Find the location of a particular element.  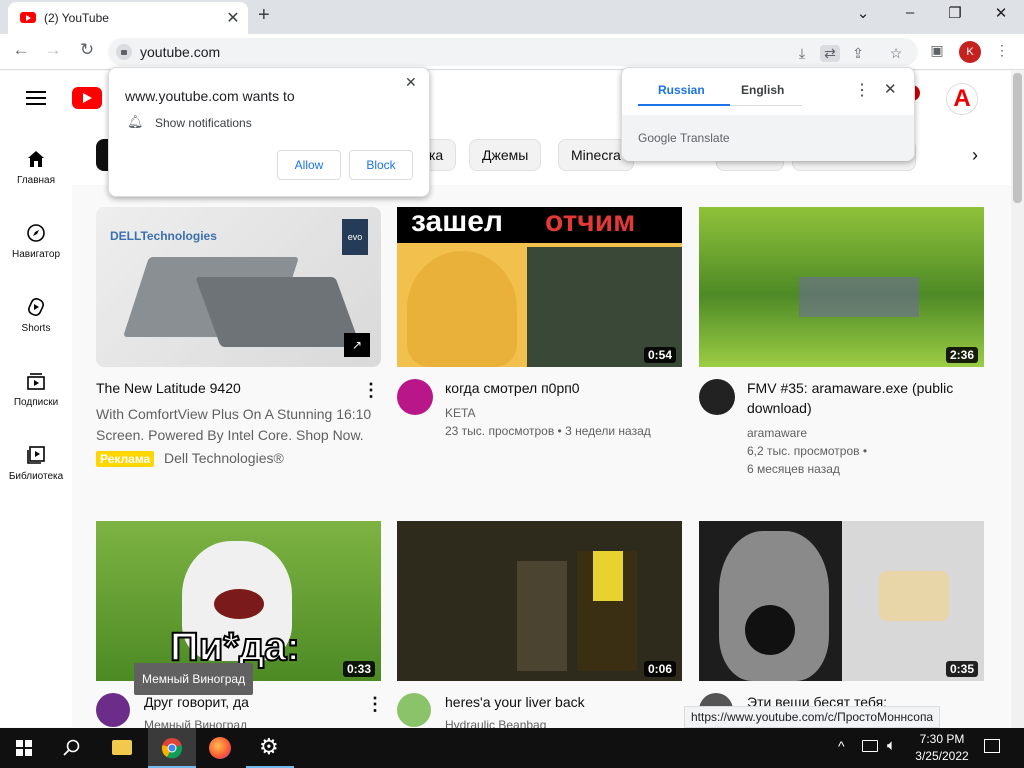

chrome-app is located at coordinates (172, 748).